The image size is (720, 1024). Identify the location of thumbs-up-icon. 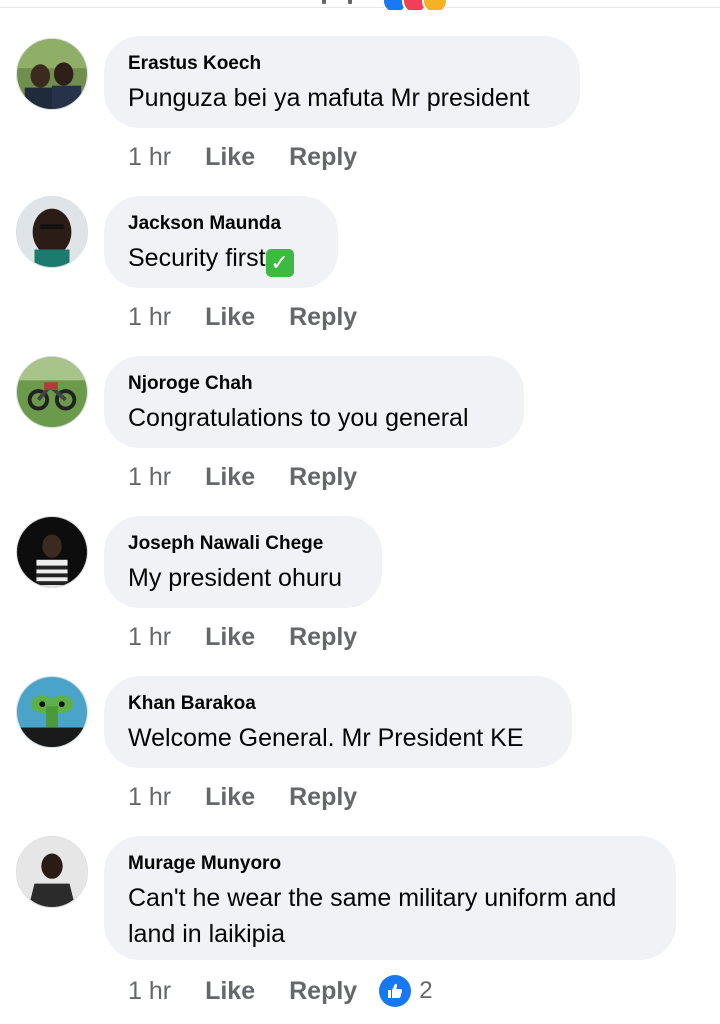
(395, 991).